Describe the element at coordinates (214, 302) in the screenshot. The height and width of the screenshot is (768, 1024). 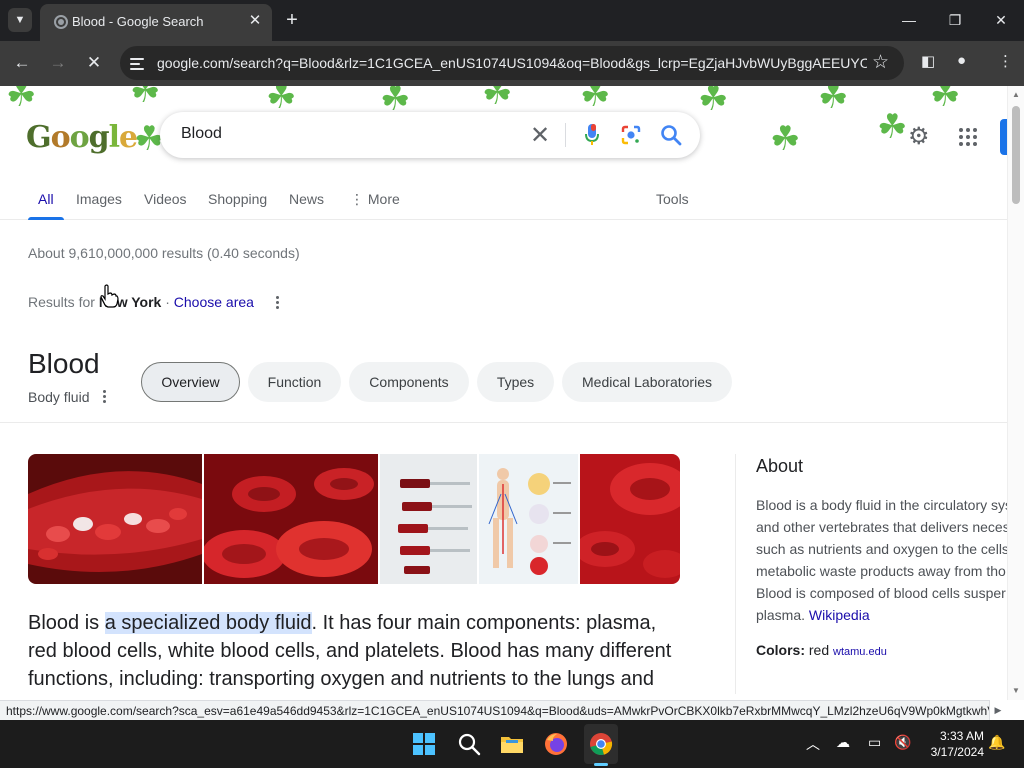
I see `choose-area-link: Choose area` at that location.